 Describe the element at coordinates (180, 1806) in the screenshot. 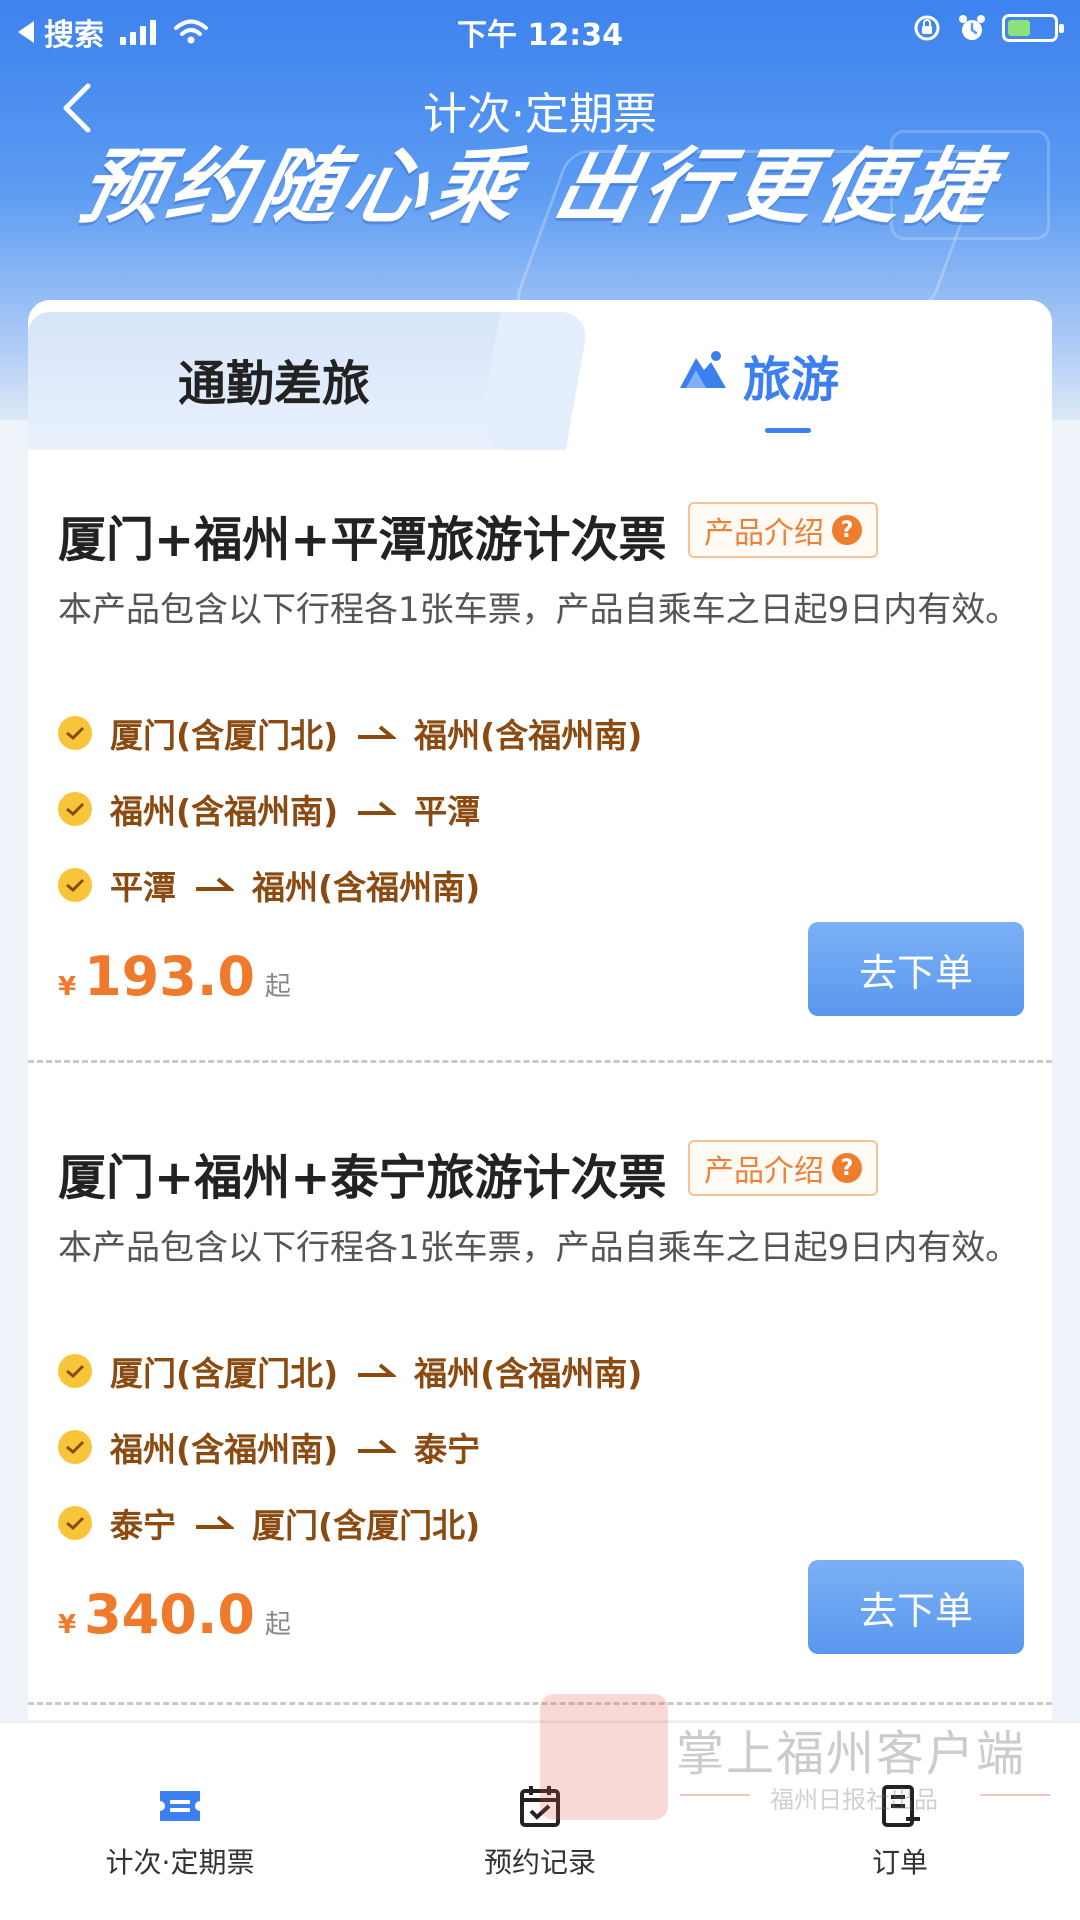

I see `ticket-icon` at that location.